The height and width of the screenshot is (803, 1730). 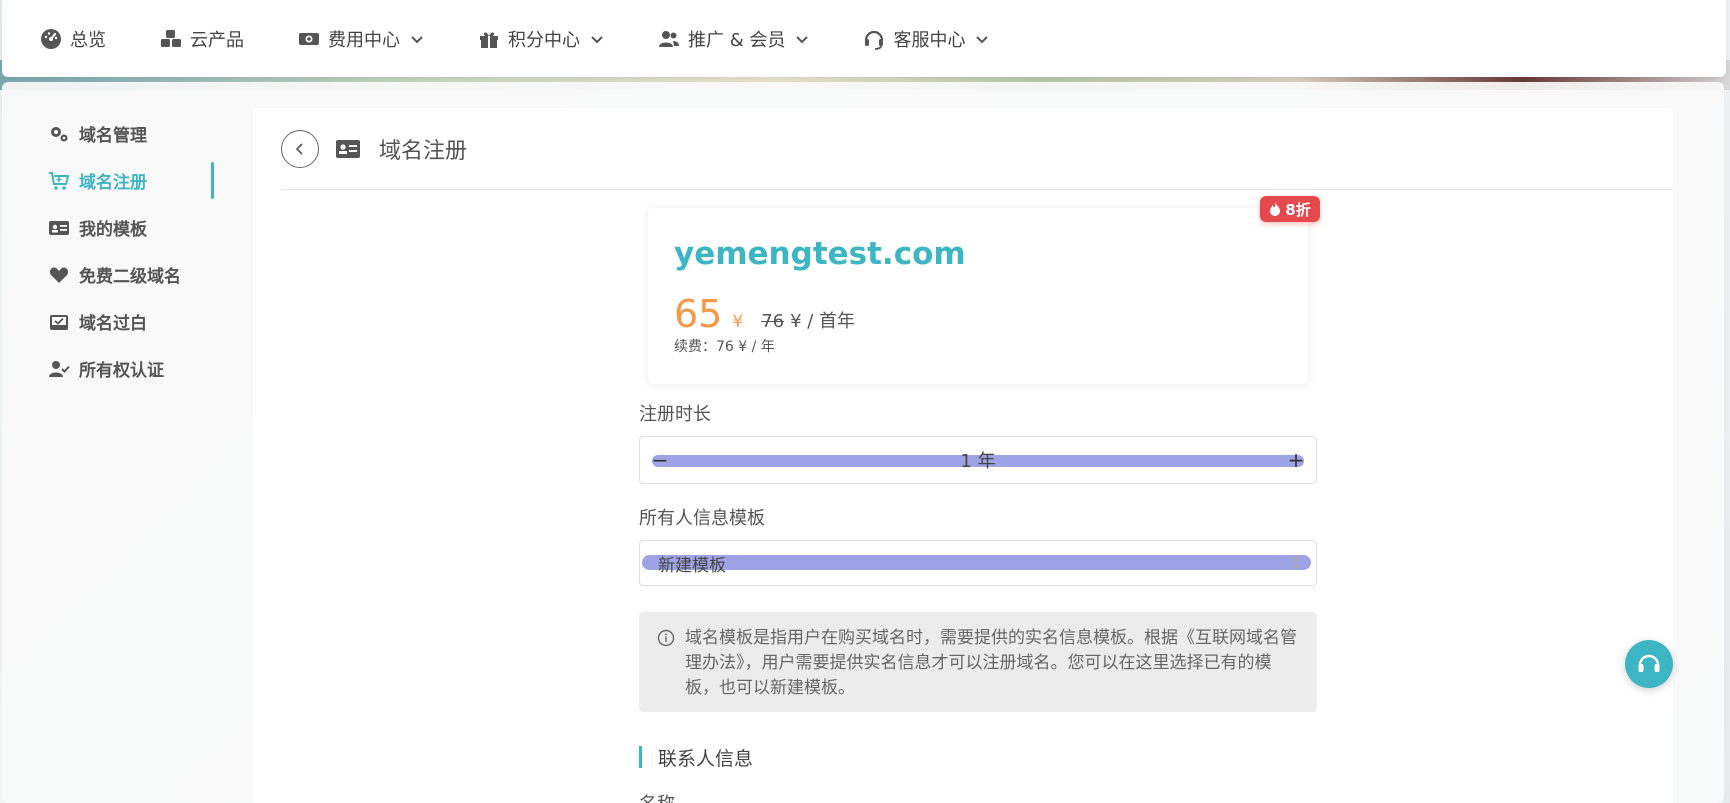 I want to click on nav-label: 云产品, so click(x=217, y=40).